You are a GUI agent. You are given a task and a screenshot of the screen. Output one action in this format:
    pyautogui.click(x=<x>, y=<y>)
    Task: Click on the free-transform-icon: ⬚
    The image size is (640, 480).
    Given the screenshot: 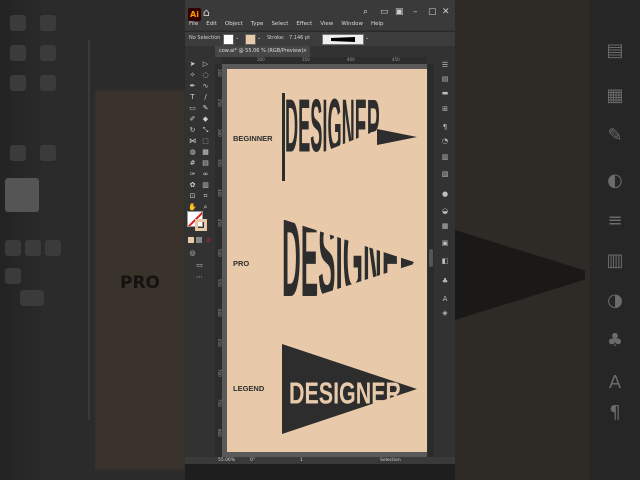 What is the action you would take?
    pyautogui.click(x=205, y=141)
    